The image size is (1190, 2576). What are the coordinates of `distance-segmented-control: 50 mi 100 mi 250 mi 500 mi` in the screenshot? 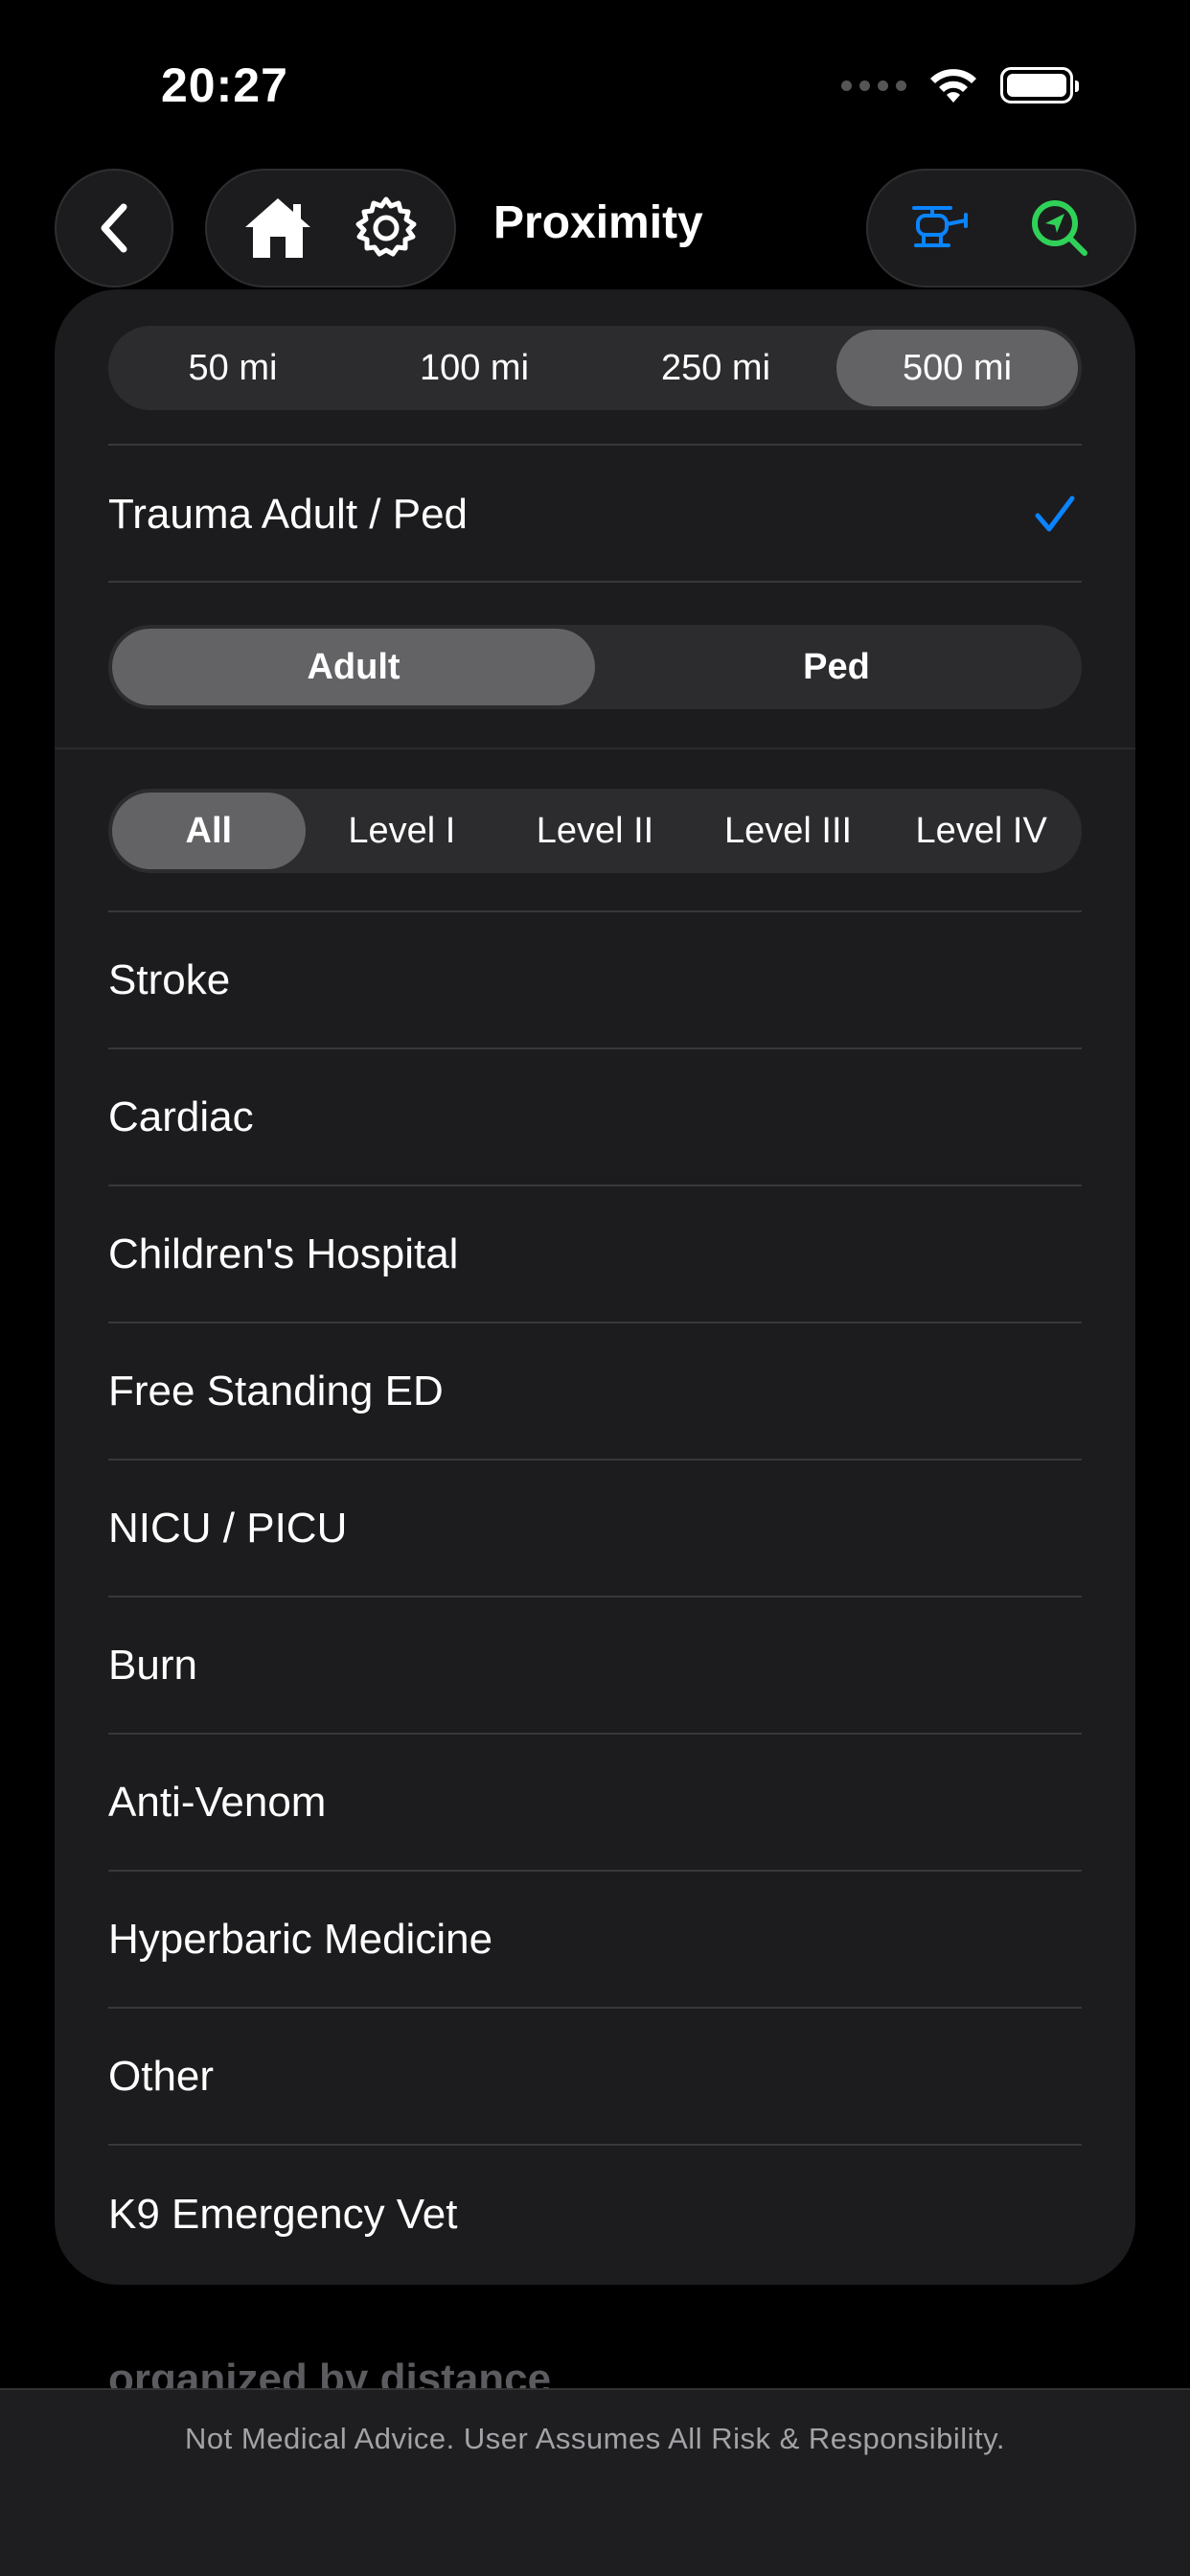 It's located at (595, 368).